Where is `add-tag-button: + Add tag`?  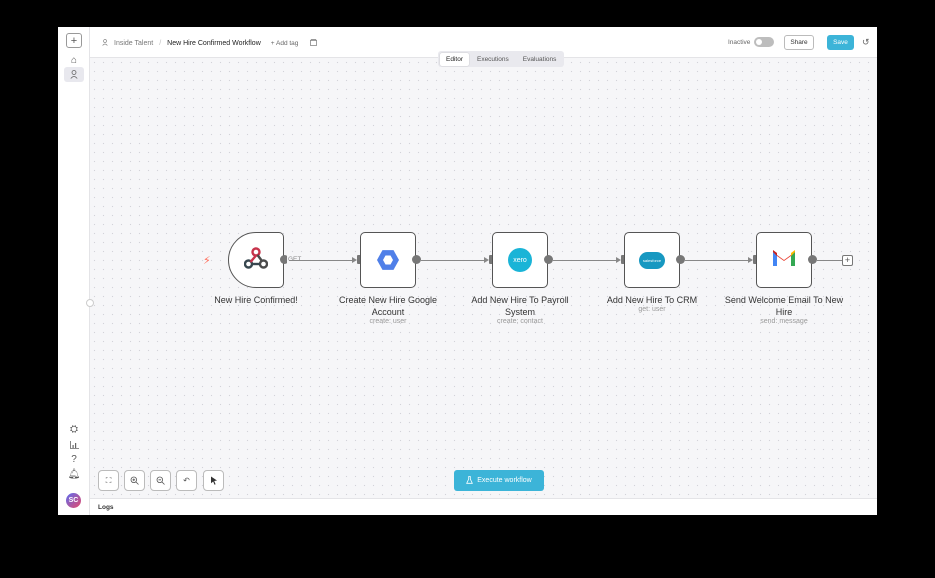 add-tag-button: + Add tag is located at coordinates (285, 43).